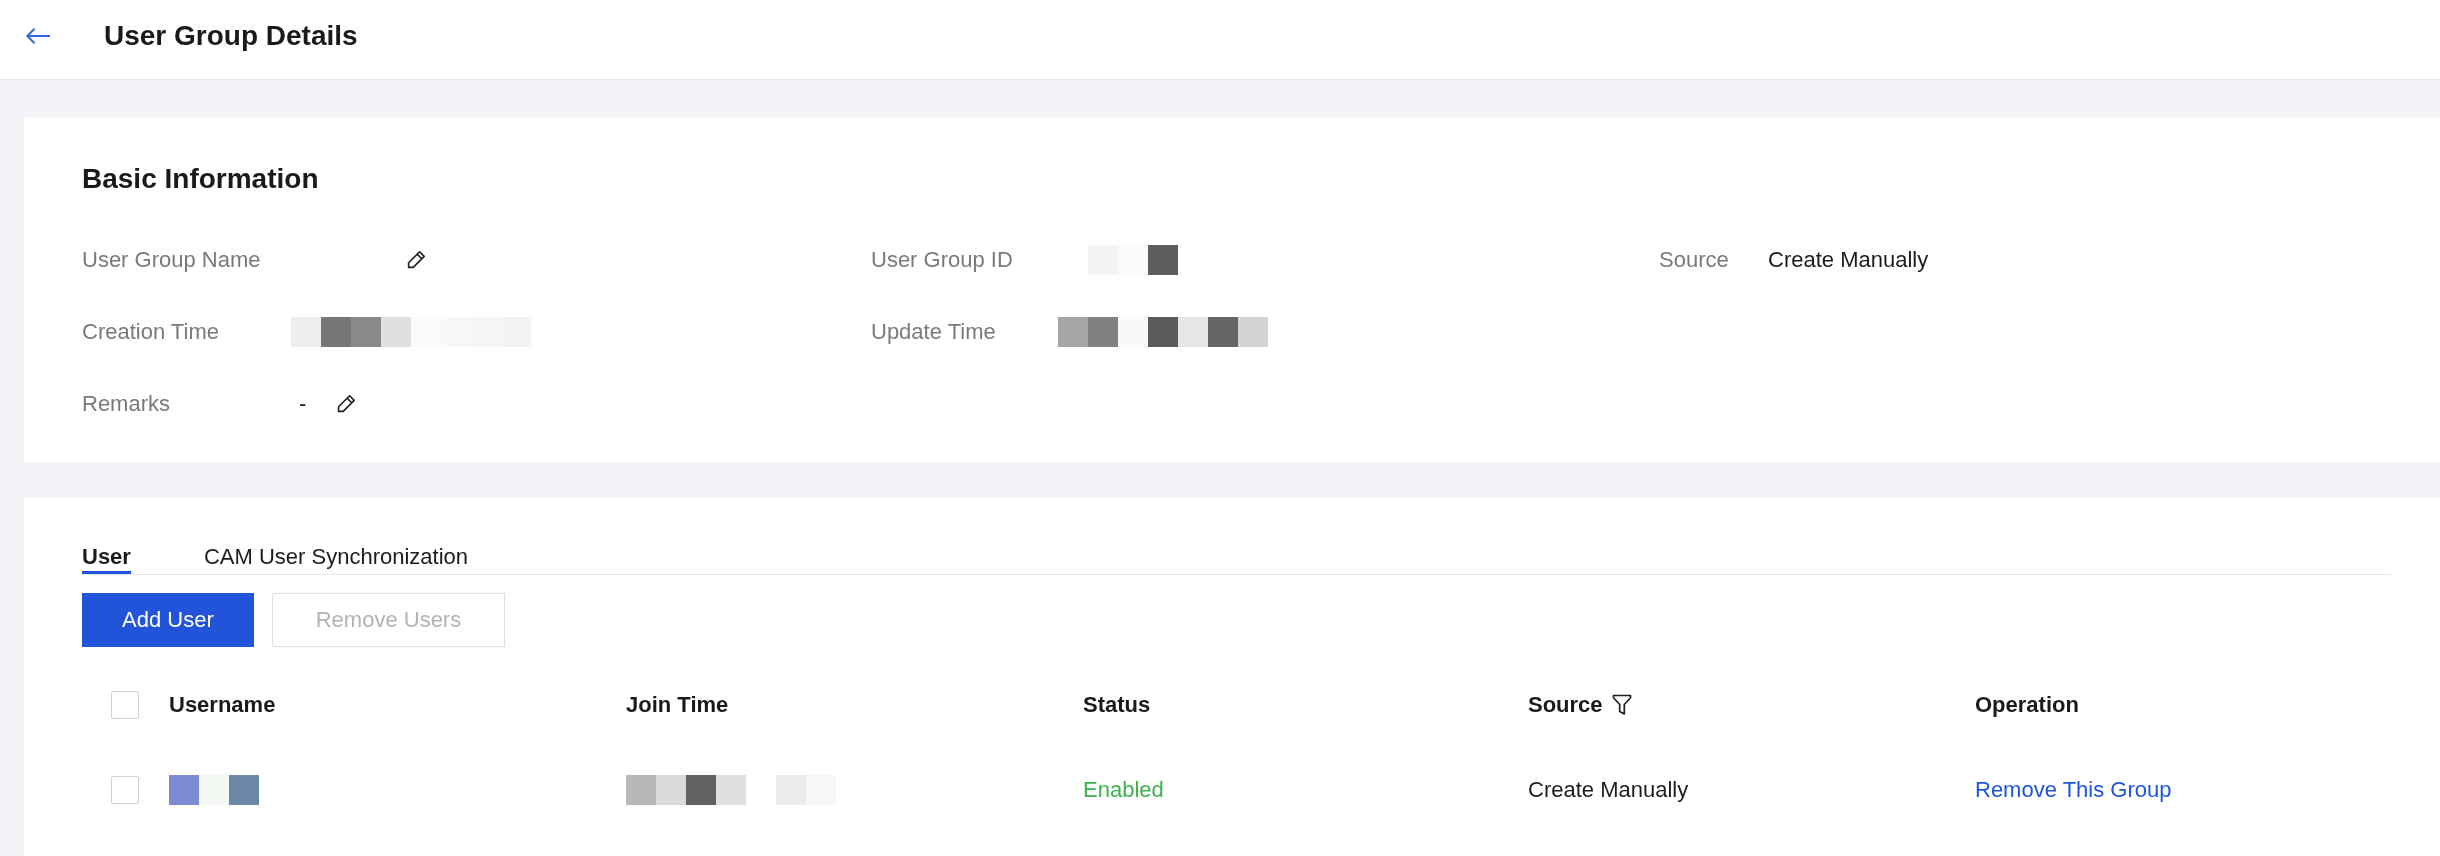 The height and width of the screenshot is (856, 2440). Describe the element at coordinates (1694, 260) in the screenshot. I see `field-label: Source` at that location.